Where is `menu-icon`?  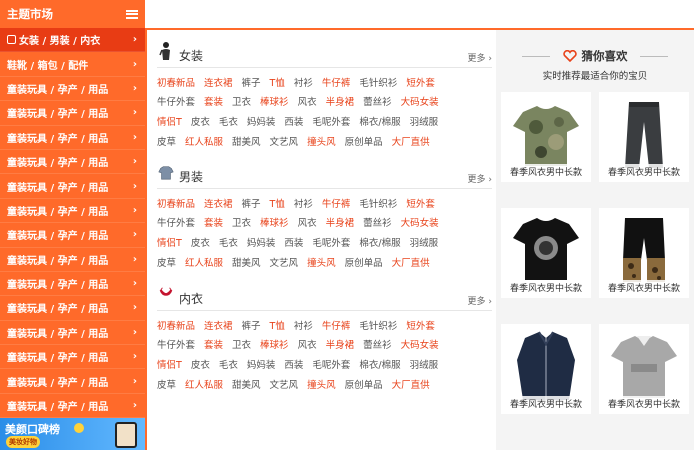
menu-icon is located at coordinates (132, 14).